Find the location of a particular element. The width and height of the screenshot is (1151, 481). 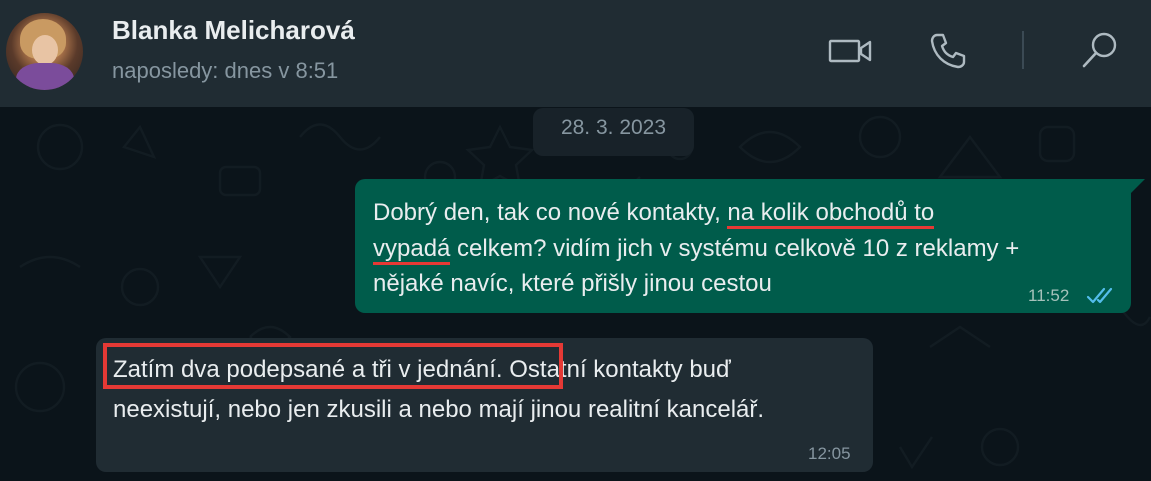

double-check-read-icon is located at coordinates (1099, 295).